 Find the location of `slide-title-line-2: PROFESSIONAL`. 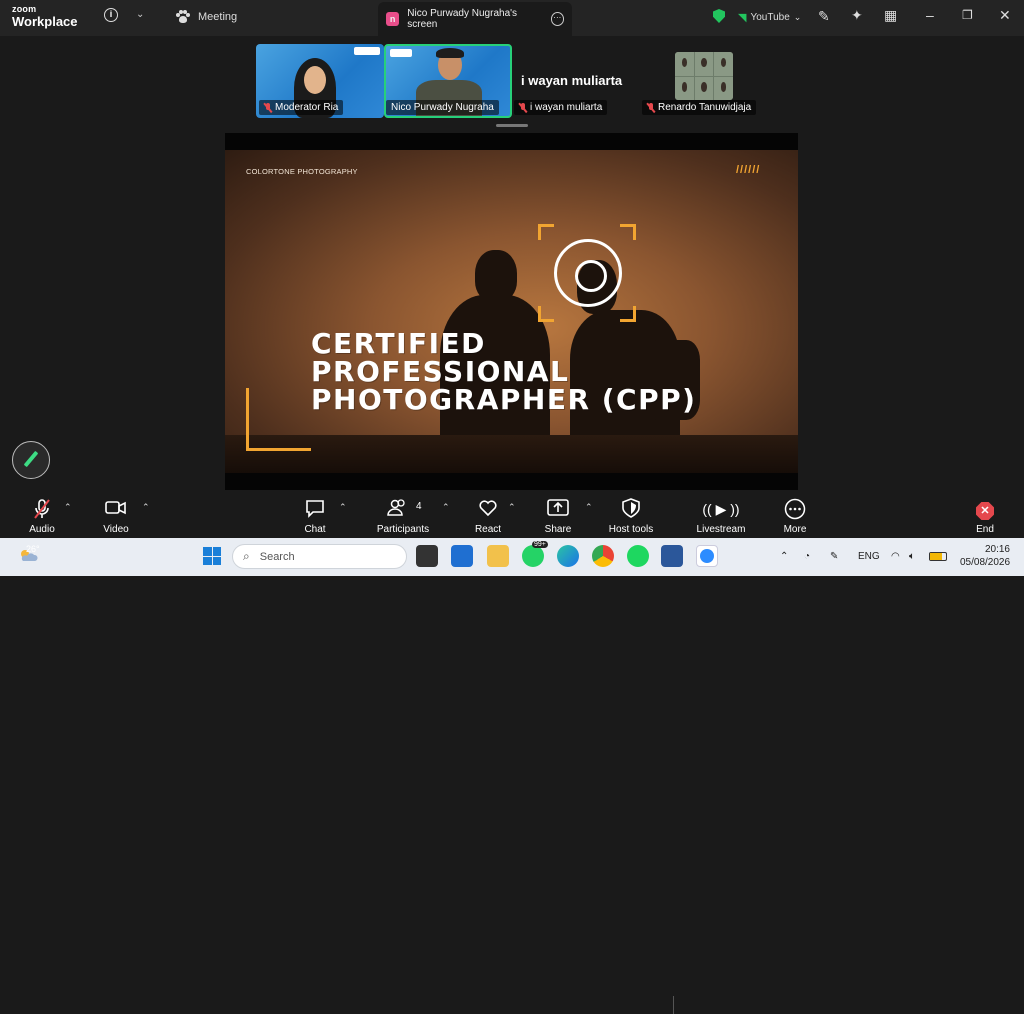

slide-title-line-2: PROFESSIONAL is located at coordinates (440, 371).